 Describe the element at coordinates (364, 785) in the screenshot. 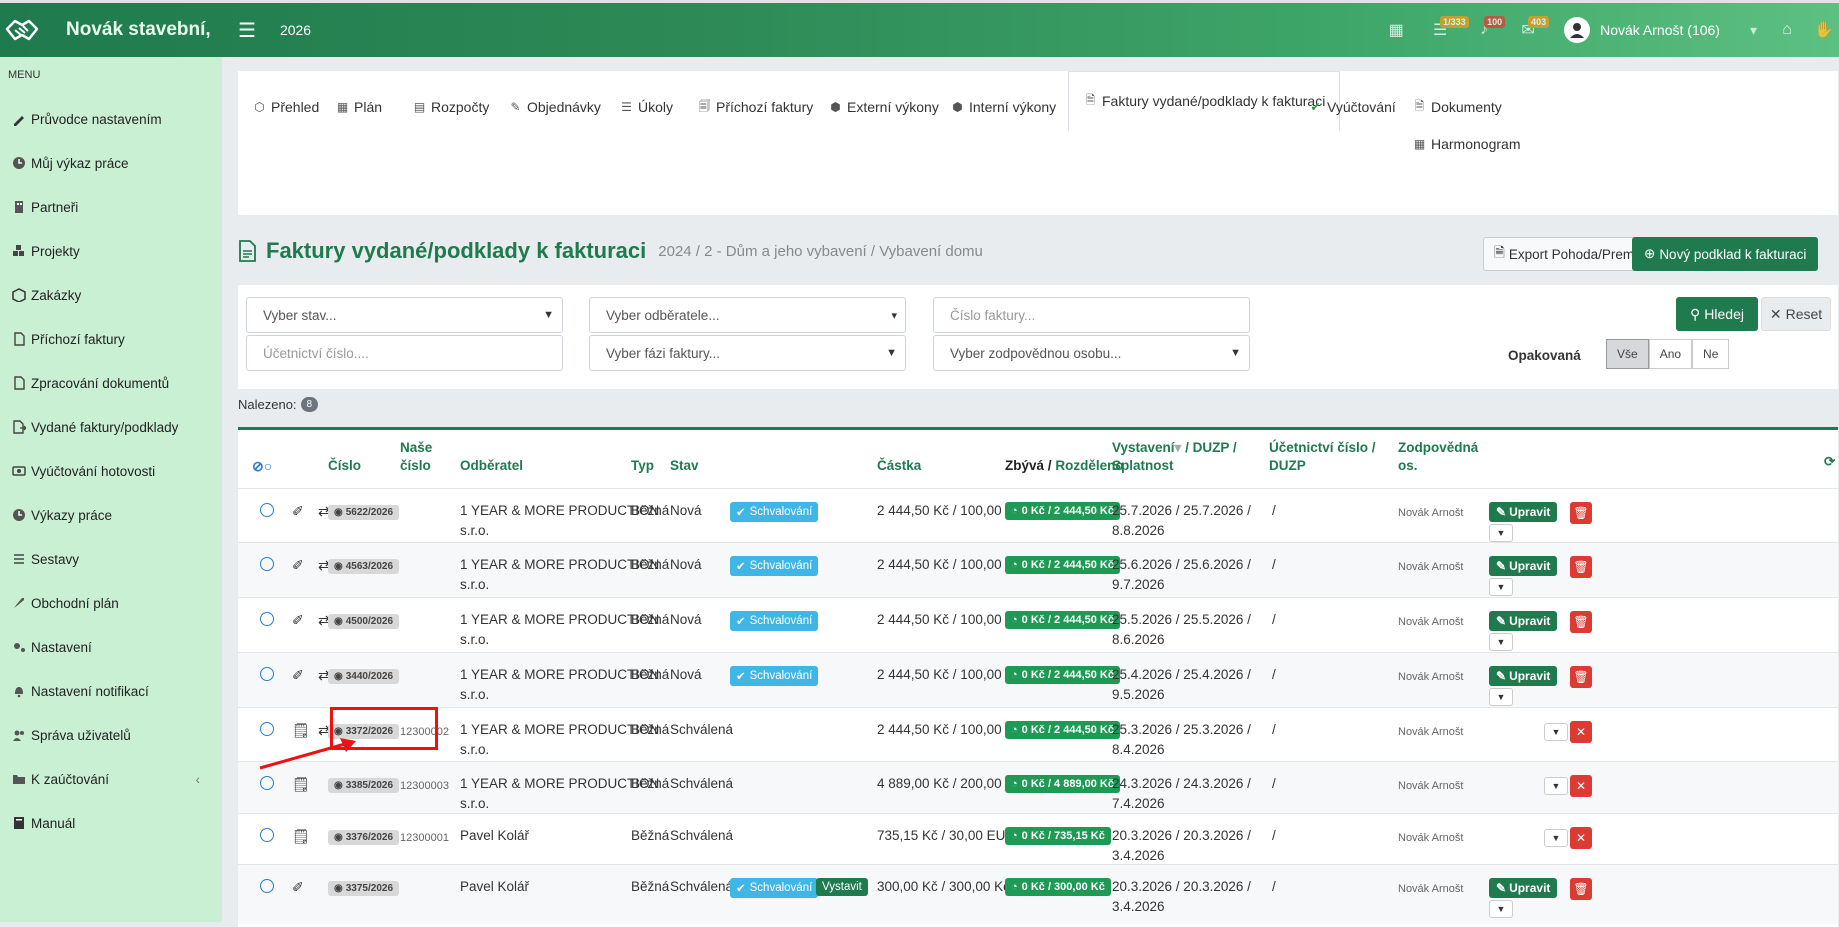

I see `invoice-number-badge: ◉ 3385/2026` at that location.